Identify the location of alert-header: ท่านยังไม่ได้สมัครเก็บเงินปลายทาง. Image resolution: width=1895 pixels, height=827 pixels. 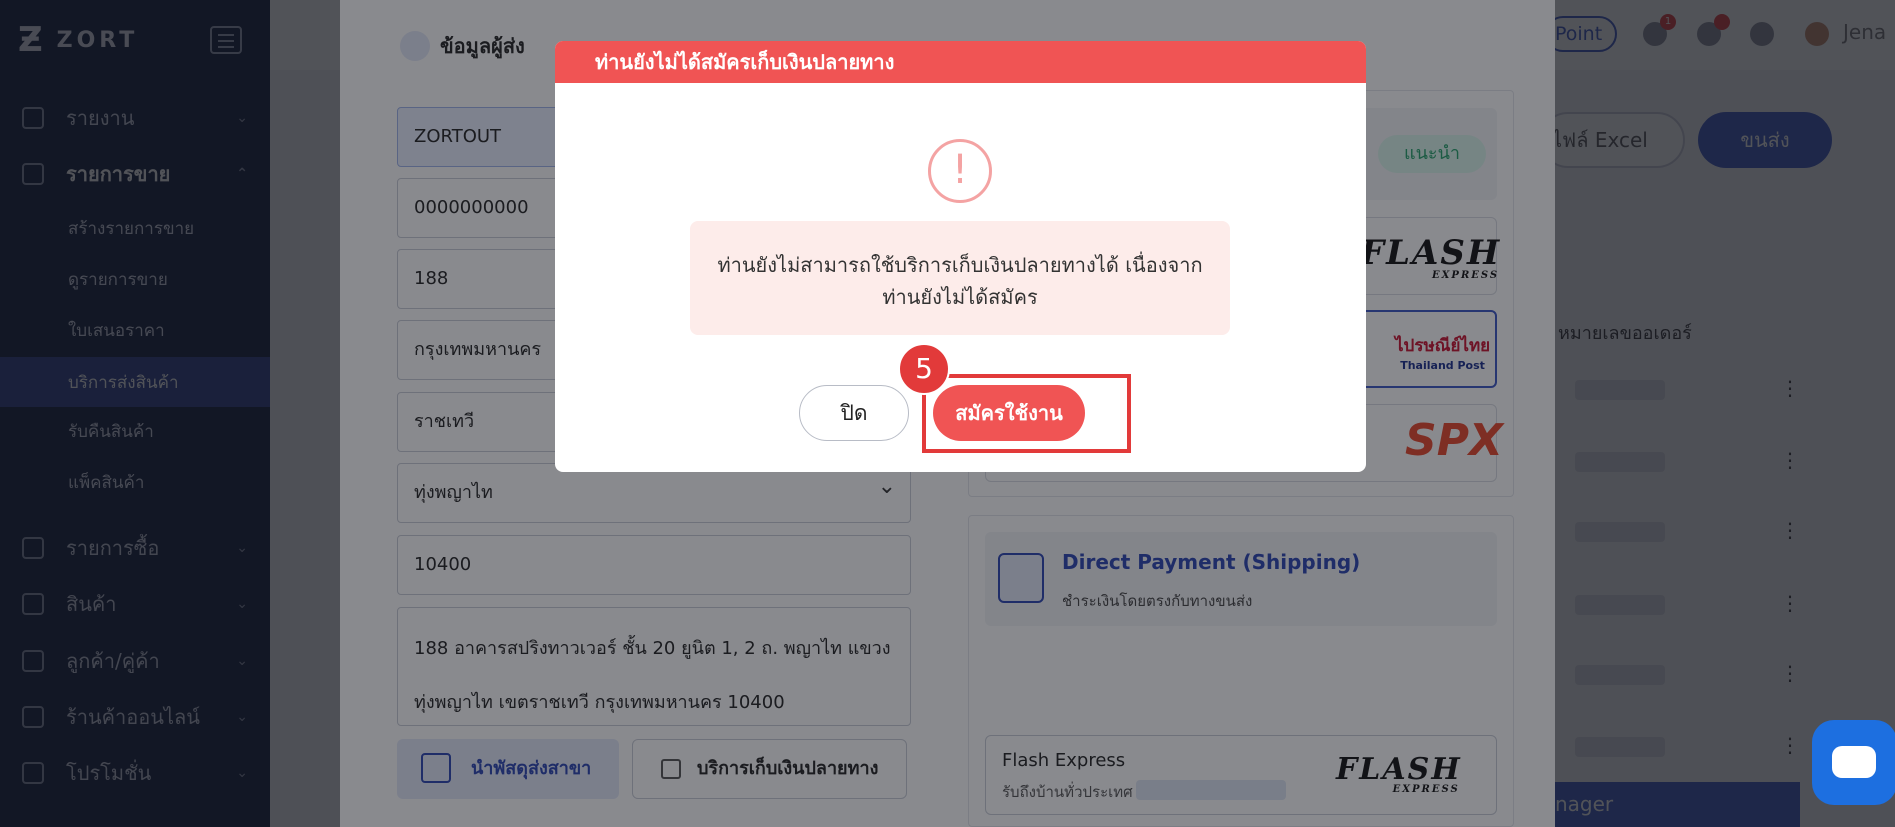
(960, 62).